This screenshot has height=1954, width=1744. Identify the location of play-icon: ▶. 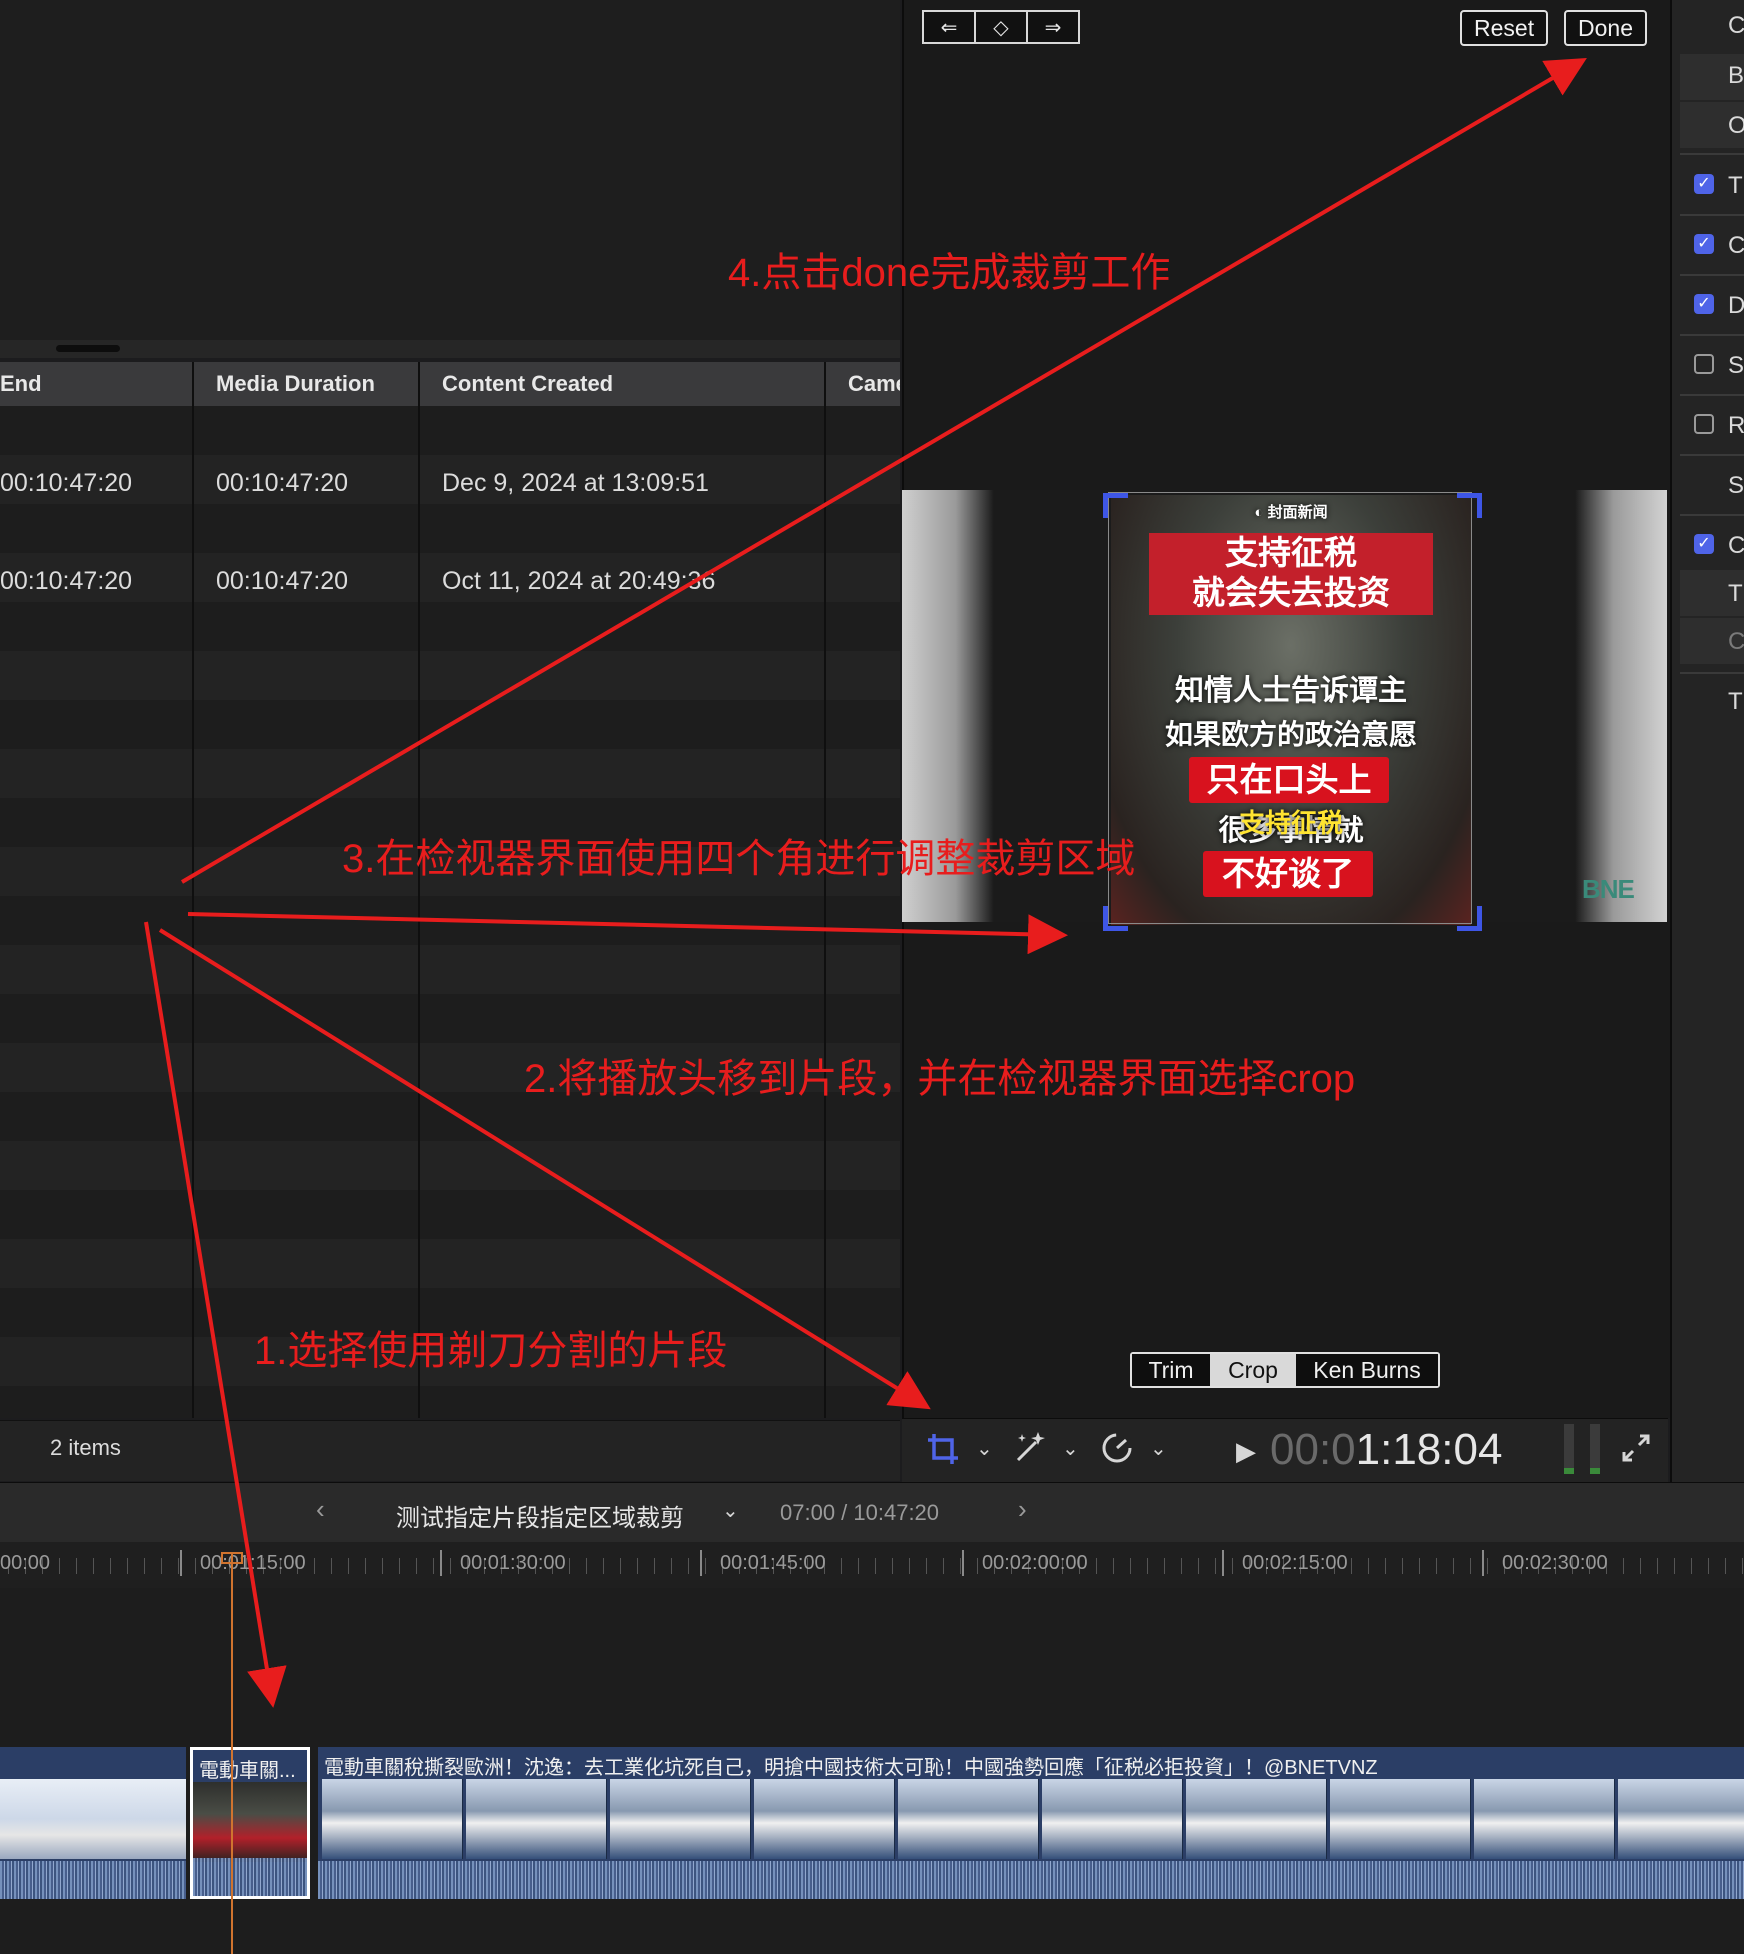
(1246, 1451).